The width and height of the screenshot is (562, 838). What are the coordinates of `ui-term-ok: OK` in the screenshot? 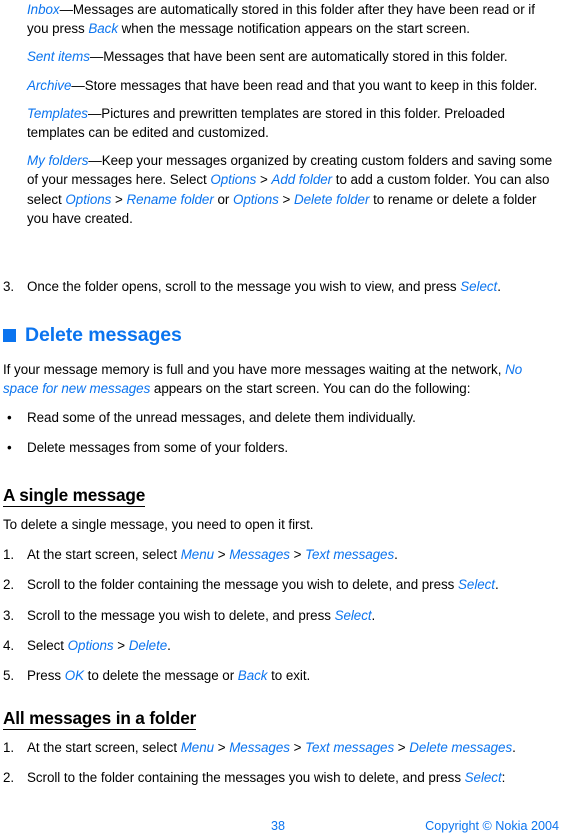 It's located at (74, 676).